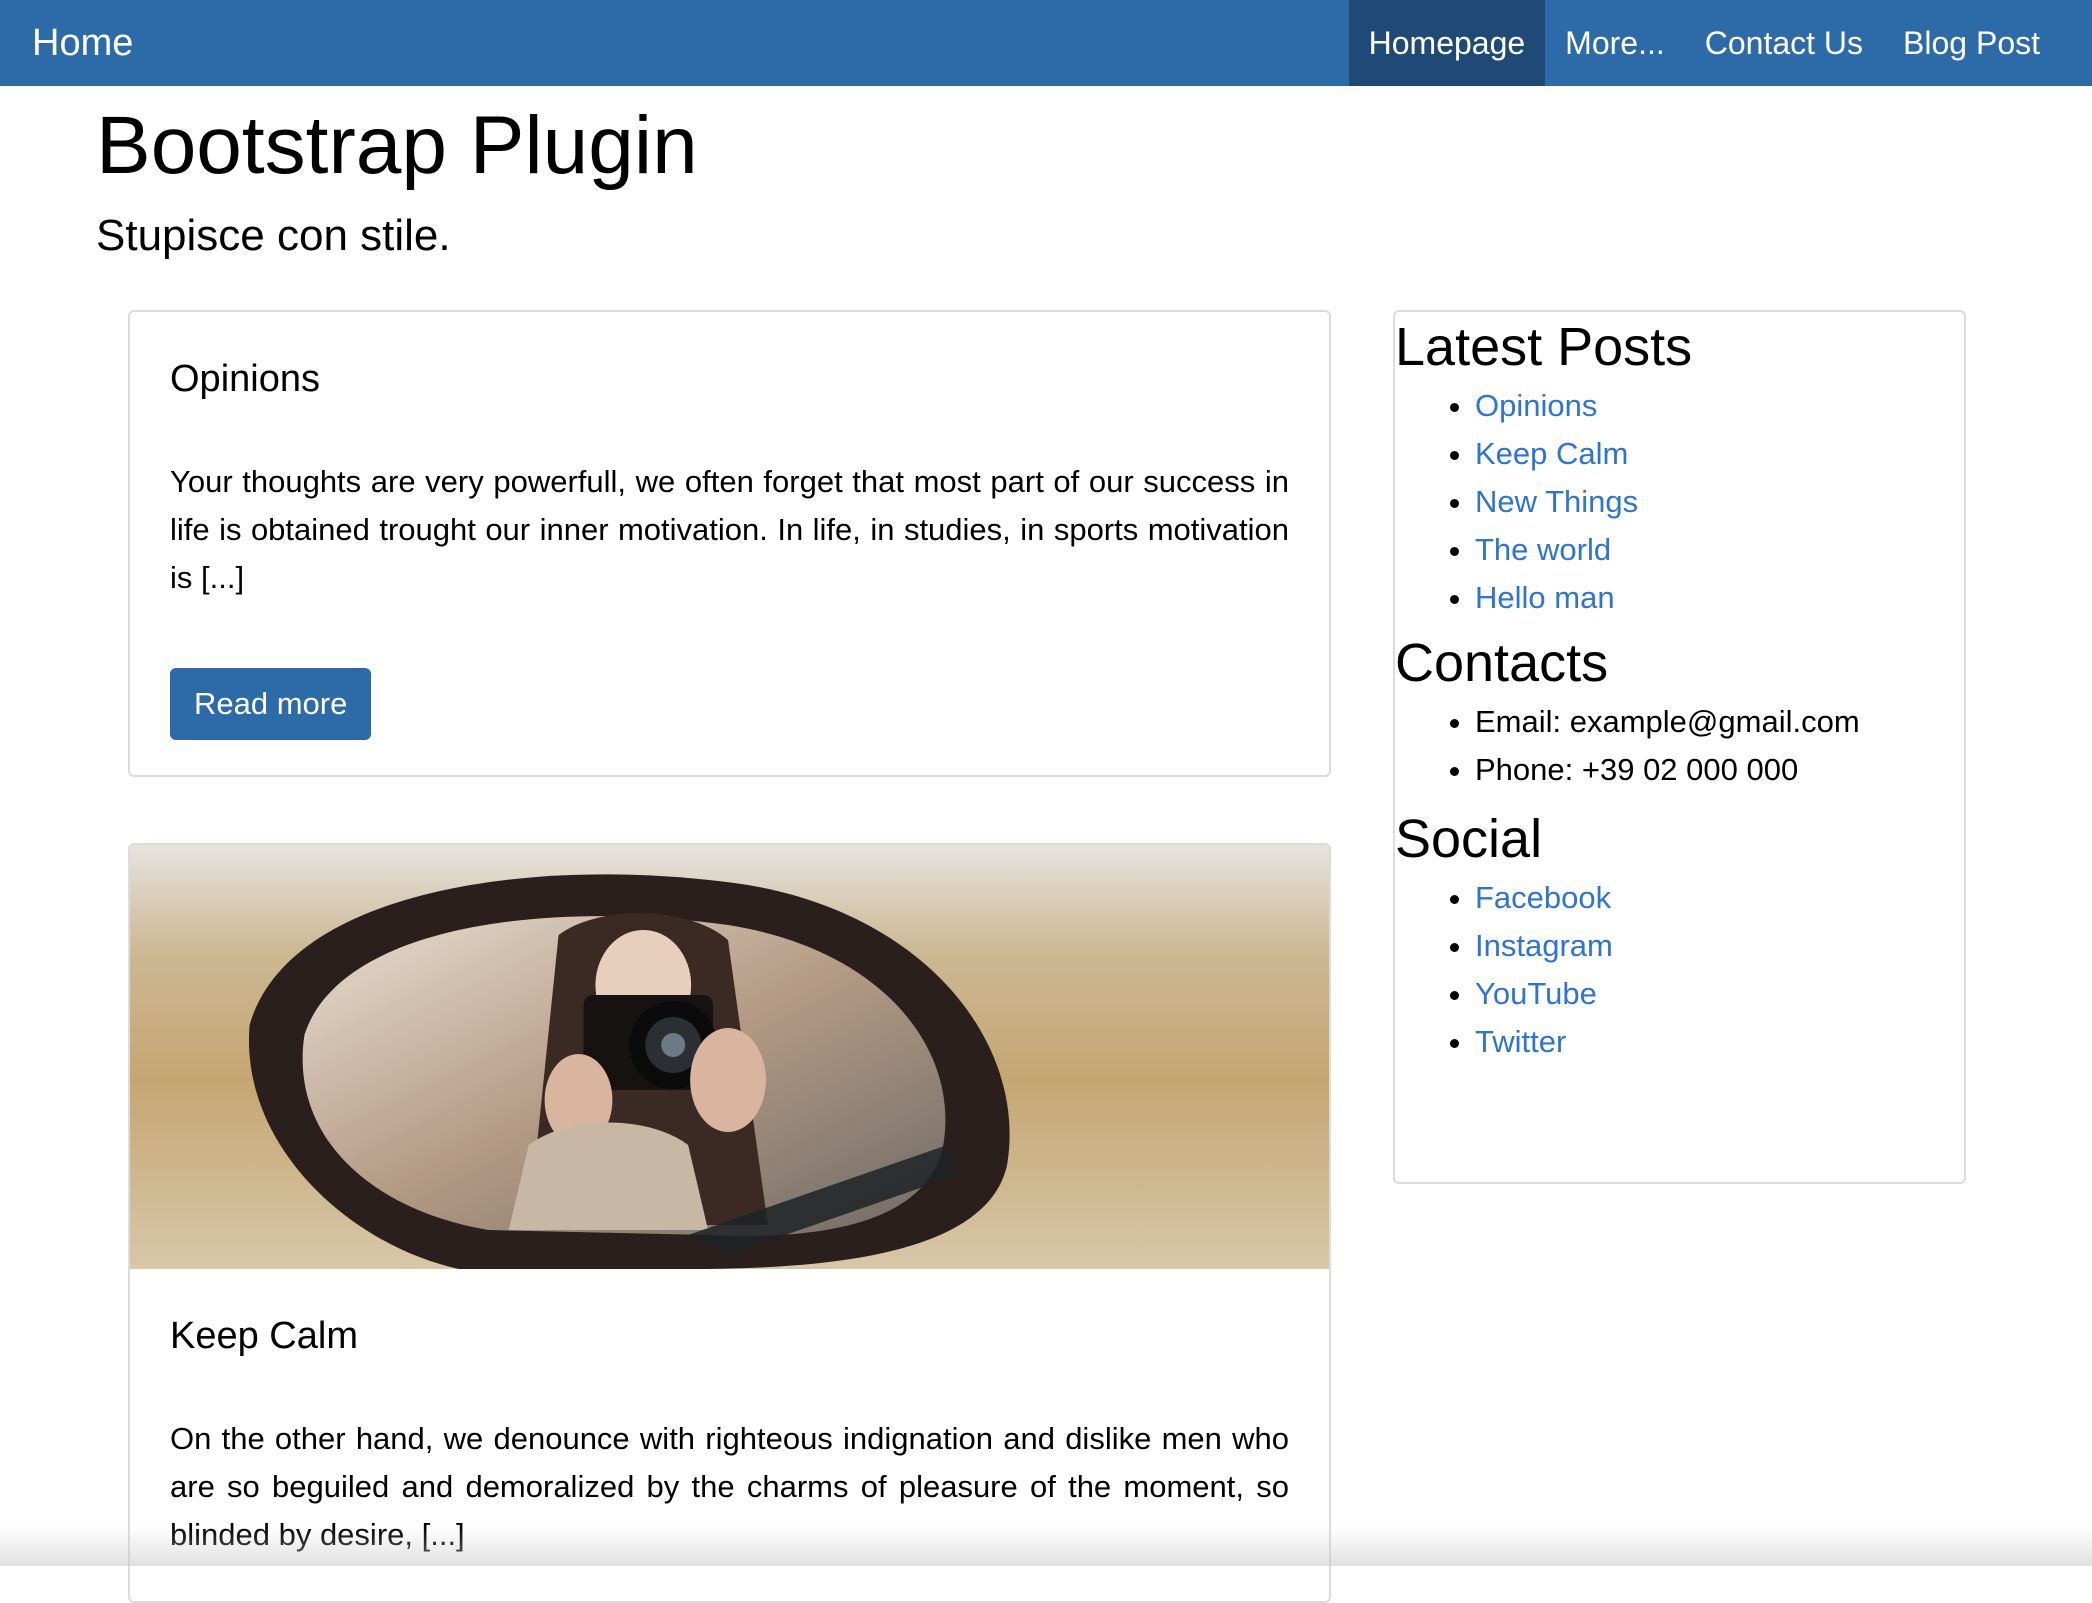 The width and height of the screenshot is (2092, 1603). Describe the element at coordinates (1520, 1041) in the screenshot. I see `social-link-twitter: Twitter` at that location.